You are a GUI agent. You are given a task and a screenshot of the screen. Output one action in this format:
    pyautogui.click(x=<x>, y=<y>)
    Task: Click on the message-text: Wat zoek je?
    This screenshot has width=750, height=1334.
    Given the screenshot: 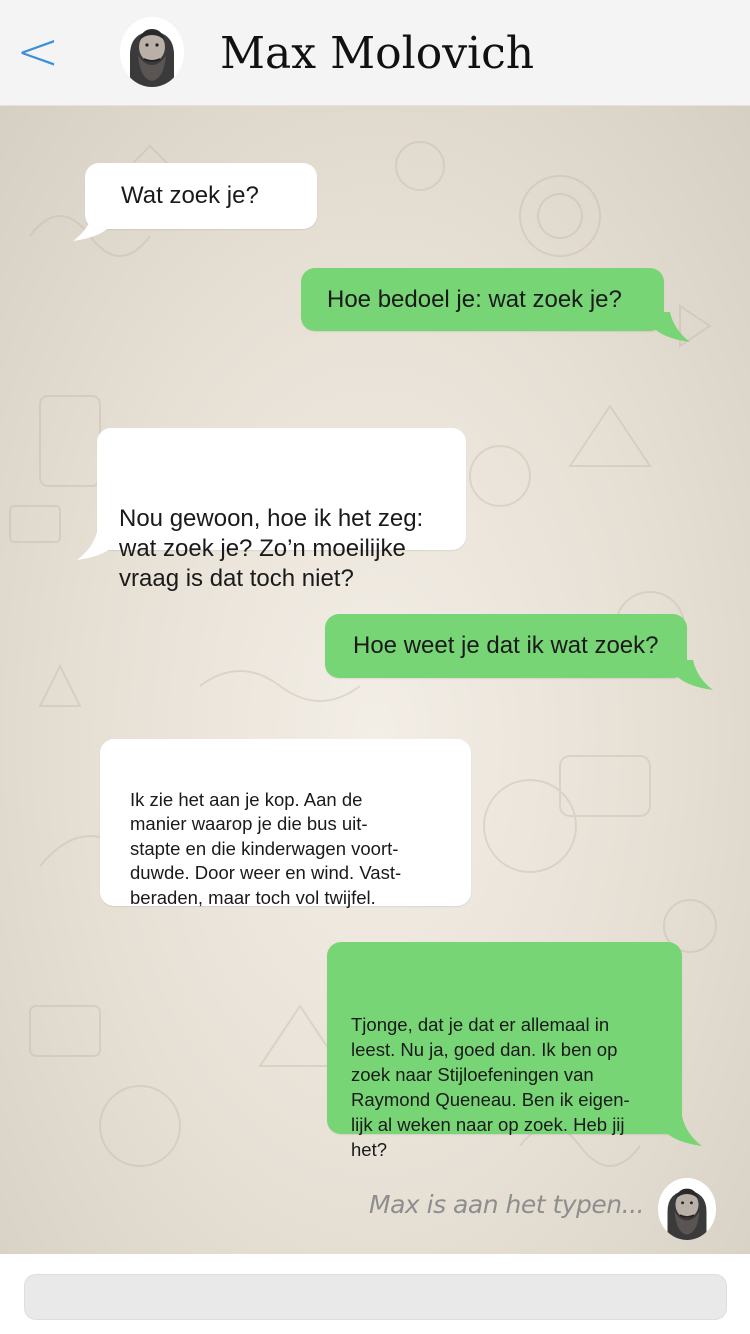 What is the action you would take?
    pyautogui.click(x=190, y=195)
    